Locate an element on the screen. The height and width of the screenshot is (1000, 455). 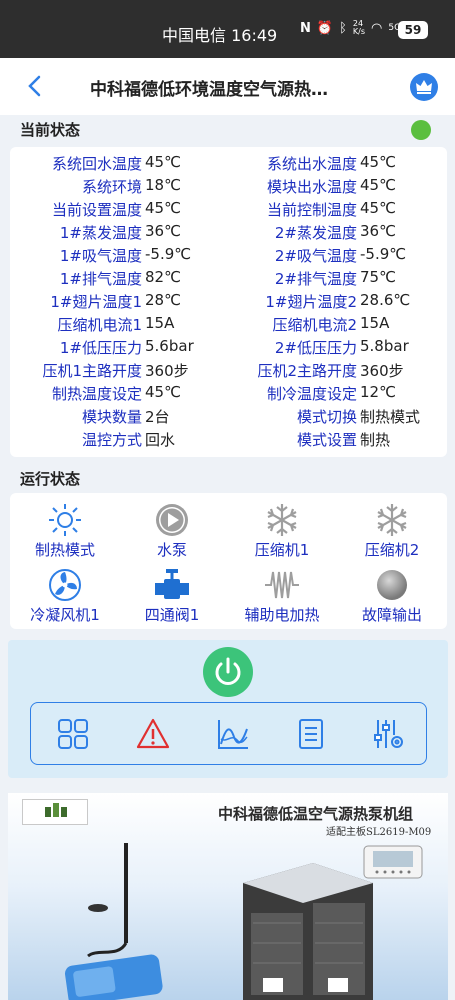
nfc-icon: N is located at coordinates (305, 28).